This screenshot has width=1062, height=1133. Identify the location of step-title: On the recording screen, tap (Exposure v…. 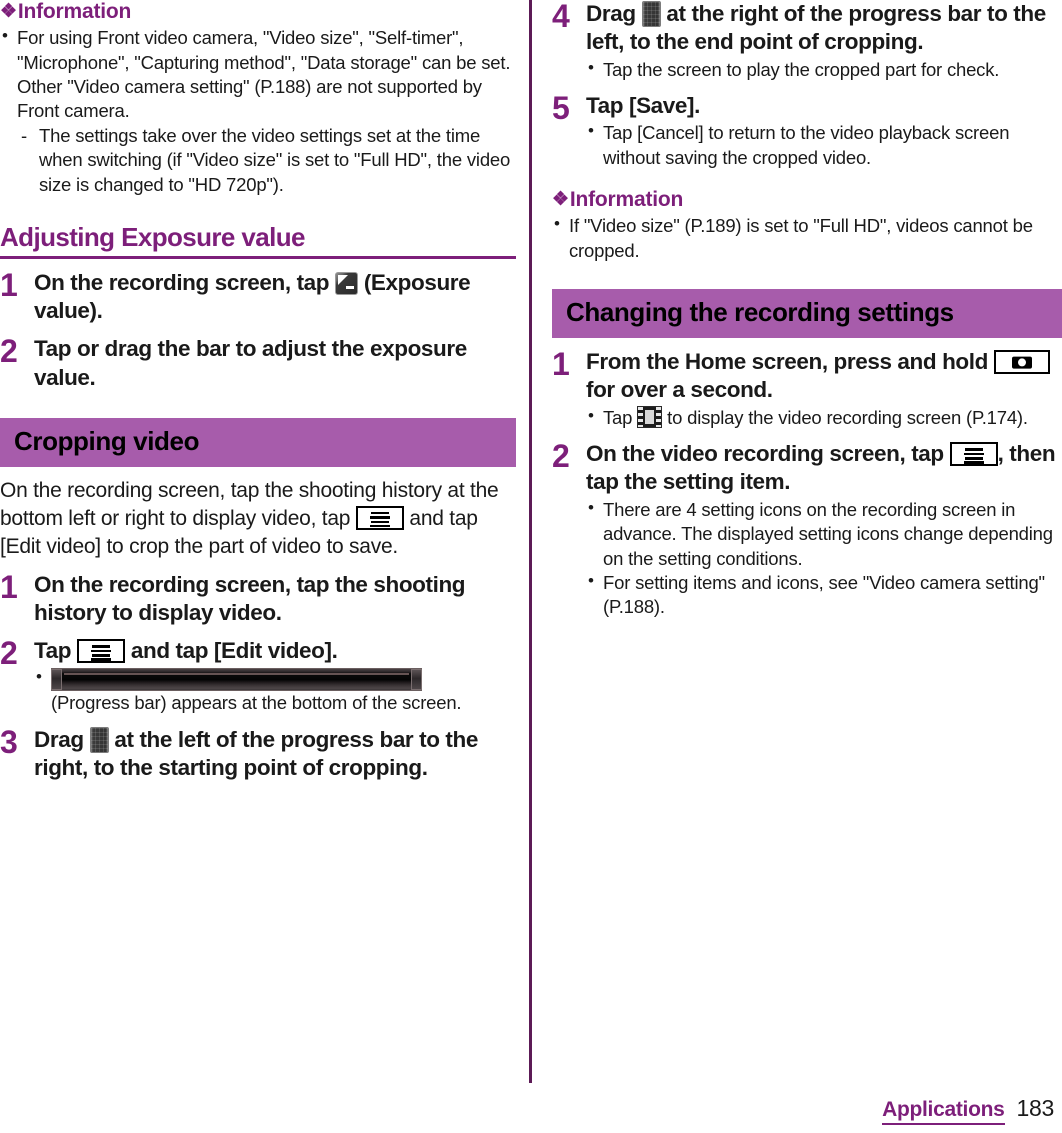
(275, 297).